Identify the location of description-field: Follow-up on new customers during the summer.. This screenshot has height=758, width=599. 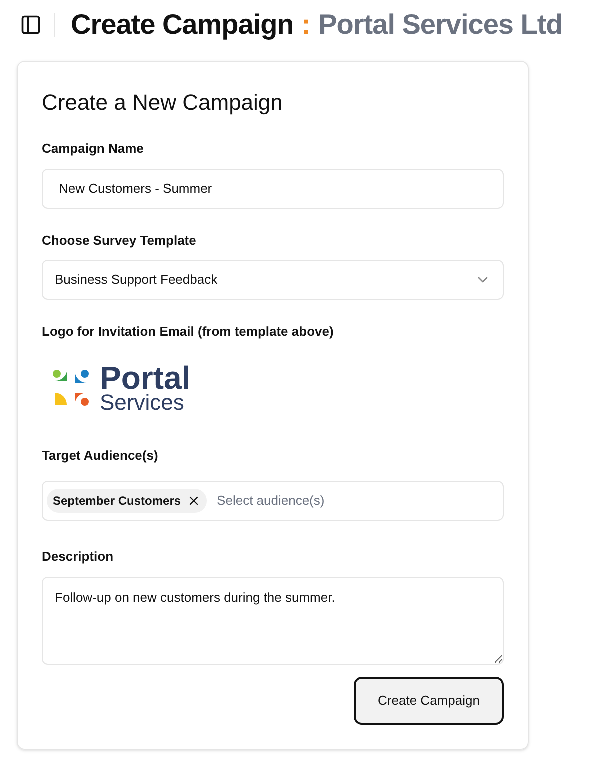
(273, 620).